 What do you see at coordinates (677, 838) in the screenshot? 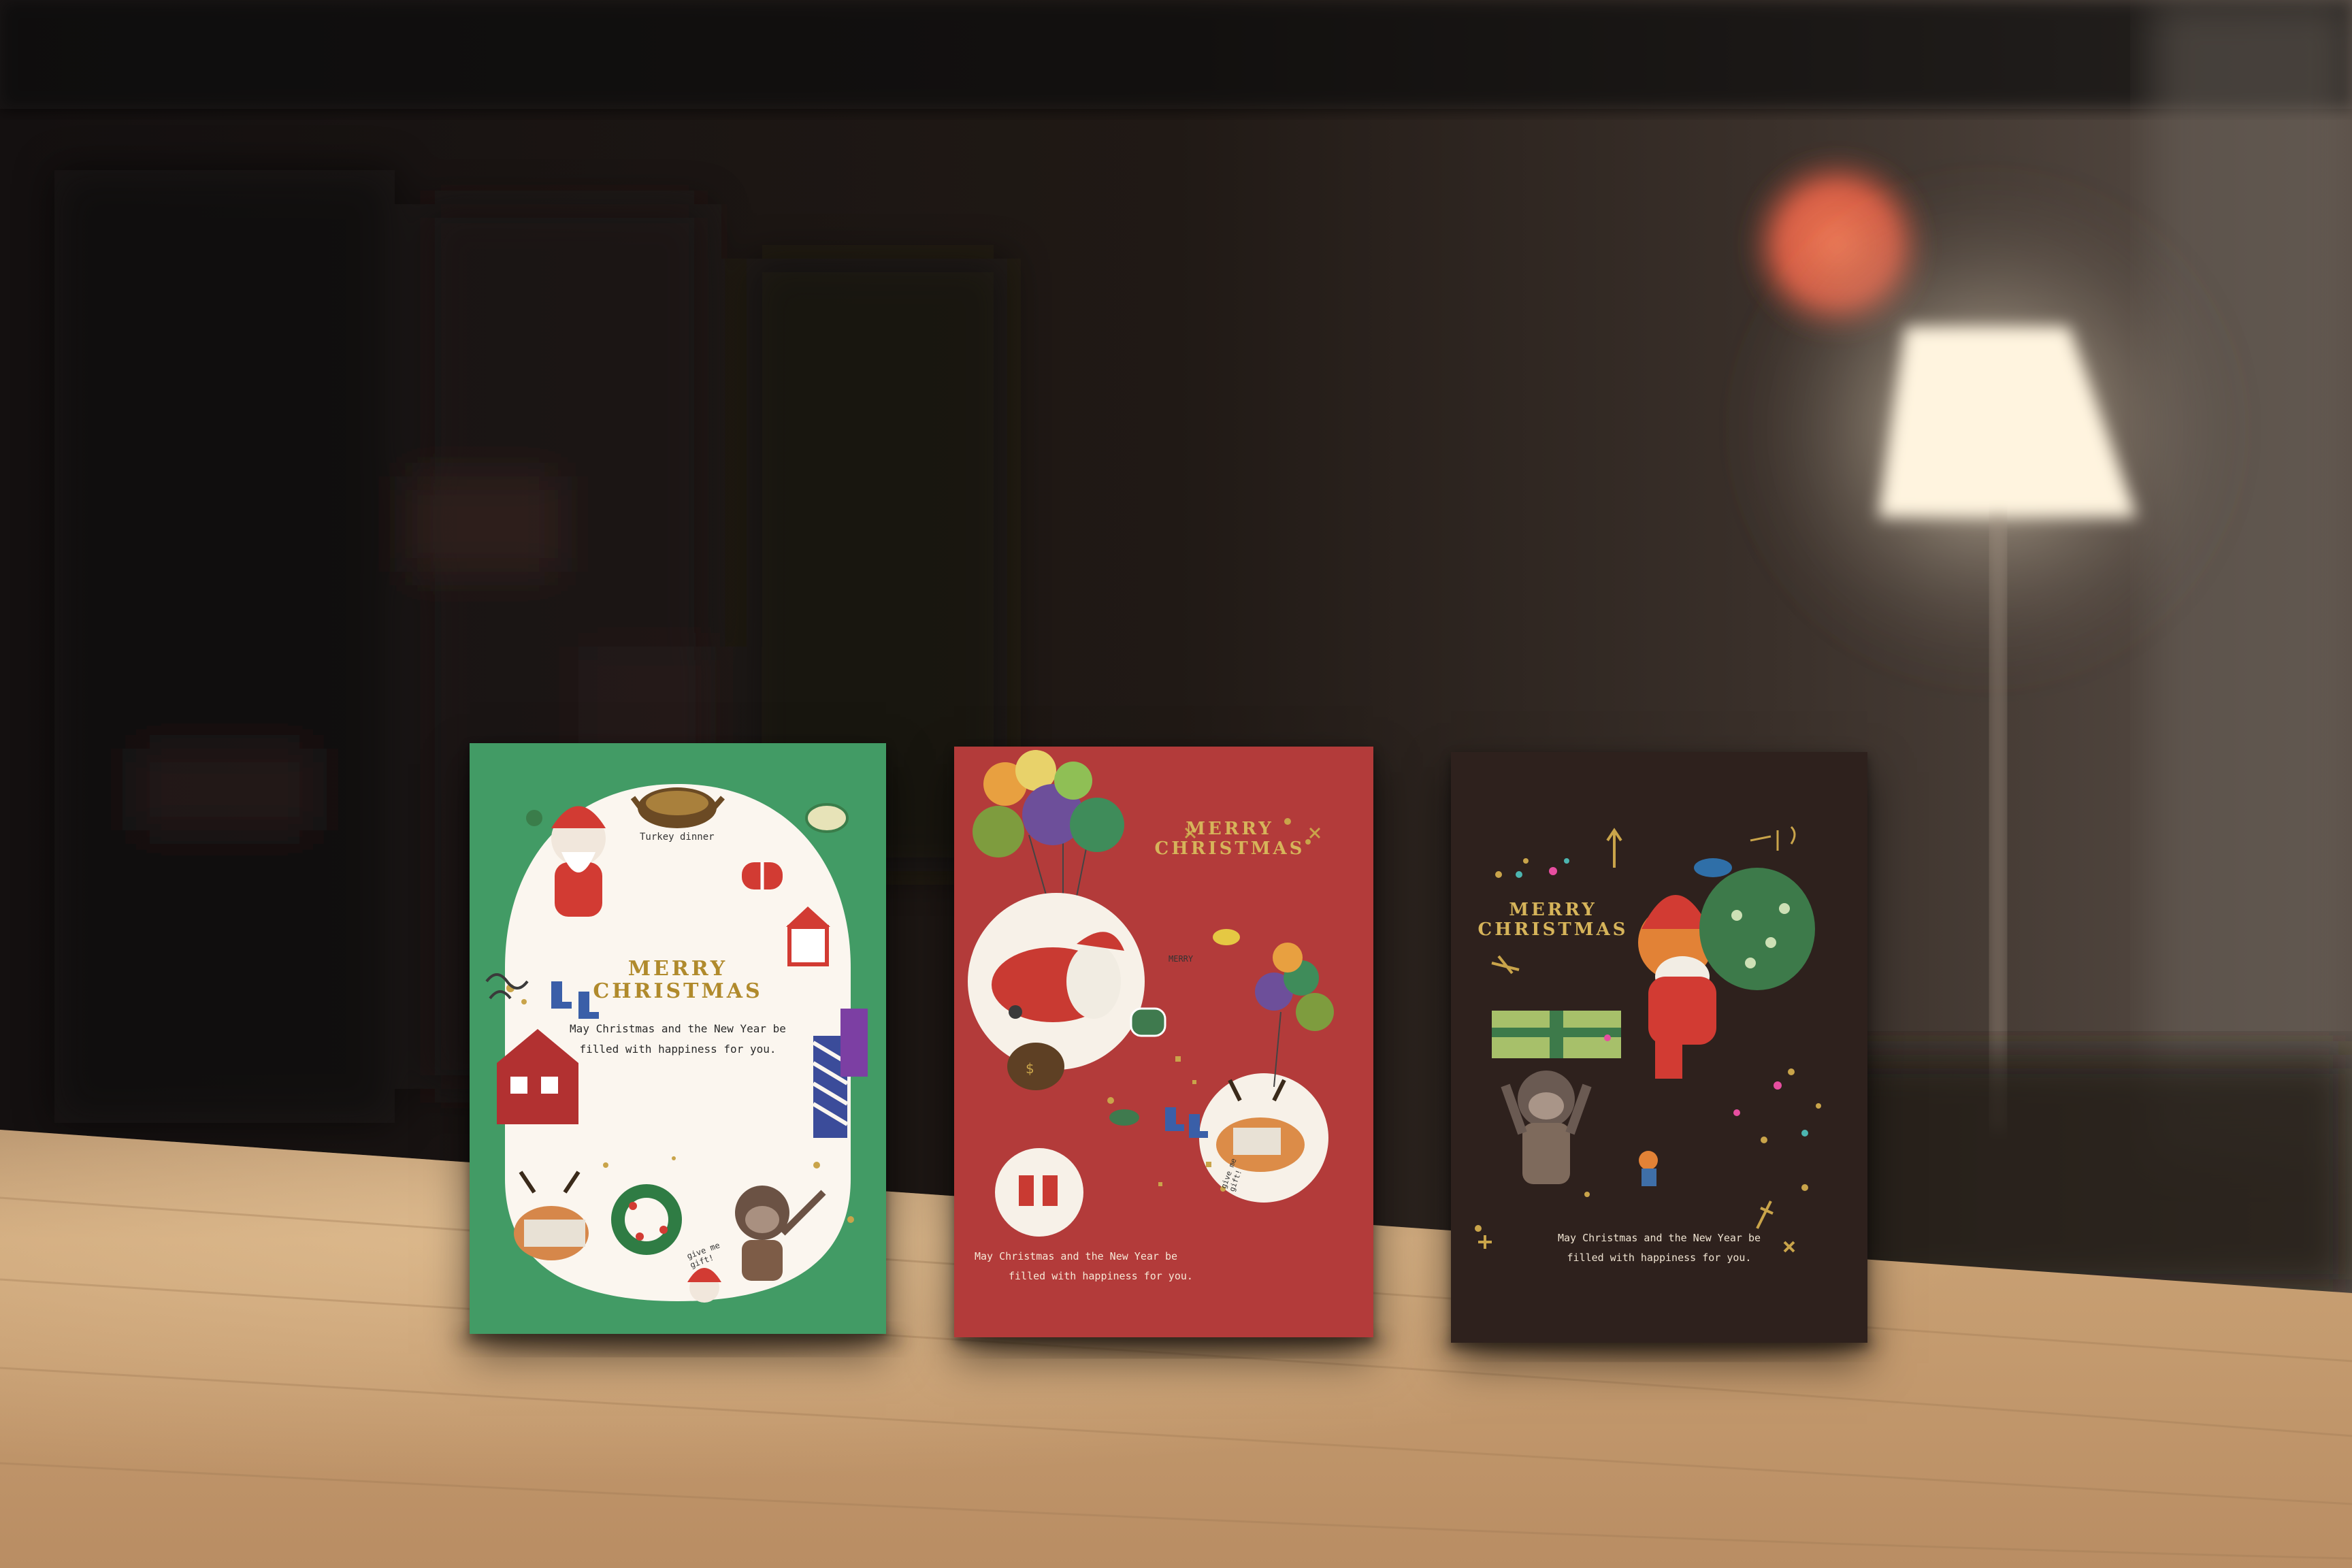
I see `turkey-caption: Turkey dinner` at bounding box center [677, 838].